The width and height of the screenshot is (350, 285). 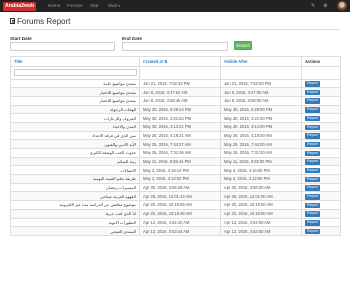 What do you see at coordinates (54, 6) in the screenshot?
I see `nav-home-link: Home` at bounding box center [54, 6].